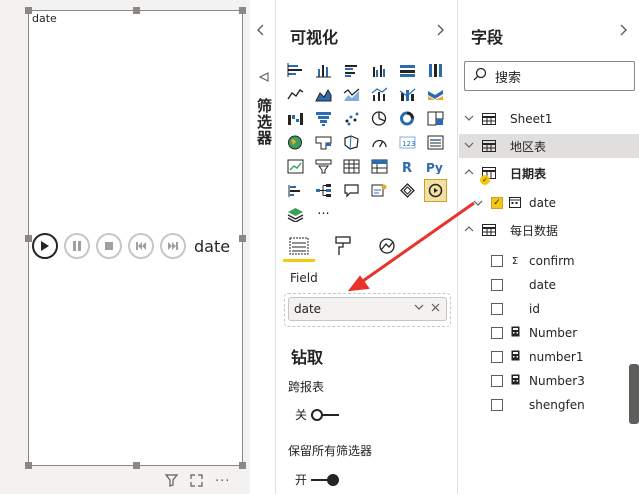 This screenshot has width=639, height=494. Describe the element at coordinates (242, 10) in the screenshot. I see `resize-handle-tr` at that location.